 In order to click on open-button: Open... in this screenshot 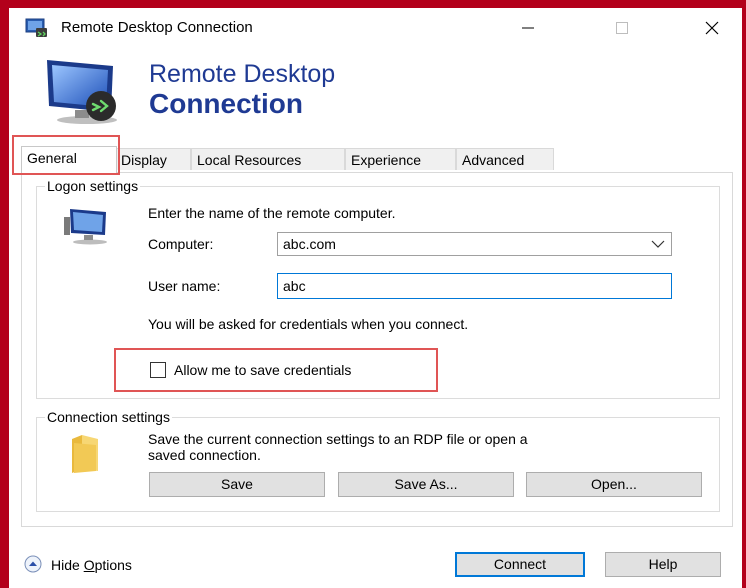, I will do `click(614, 484)`.